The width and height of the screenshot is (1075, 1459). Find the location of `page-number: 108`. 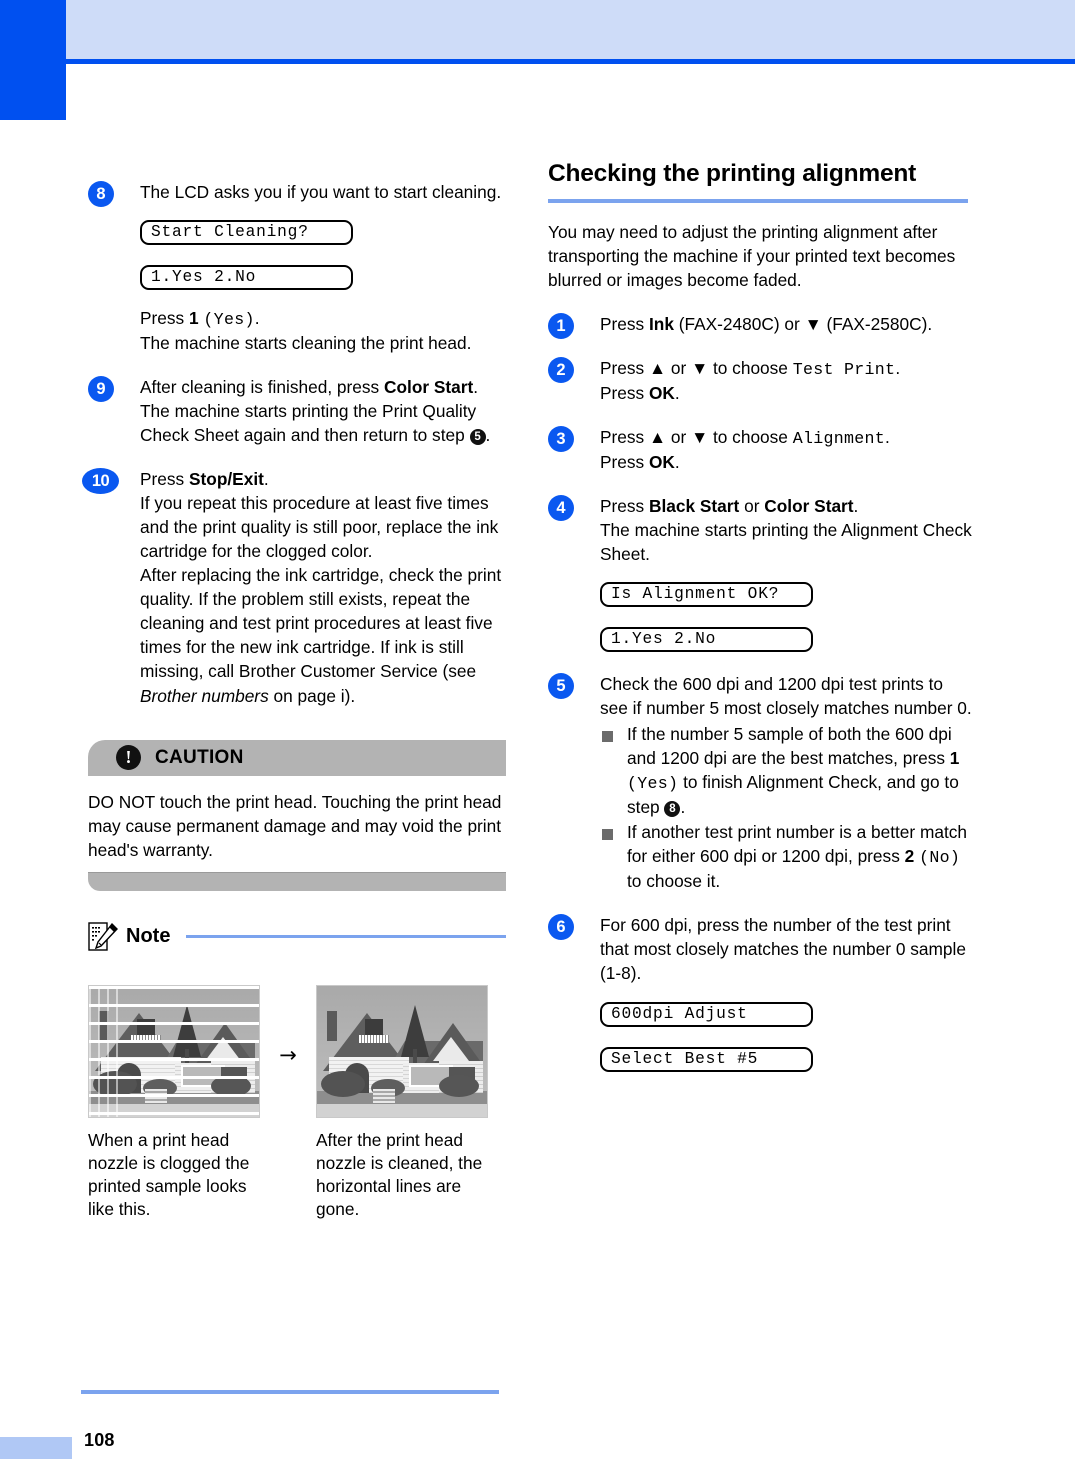

page-number: 108 is located at coordinates (99, 1440).